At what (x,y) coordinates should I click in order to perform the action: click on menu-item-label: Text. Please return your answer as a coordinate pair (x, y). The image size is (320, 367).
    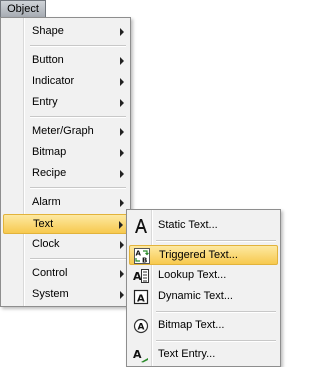
    Looking at the image, I should click on (43, 224).